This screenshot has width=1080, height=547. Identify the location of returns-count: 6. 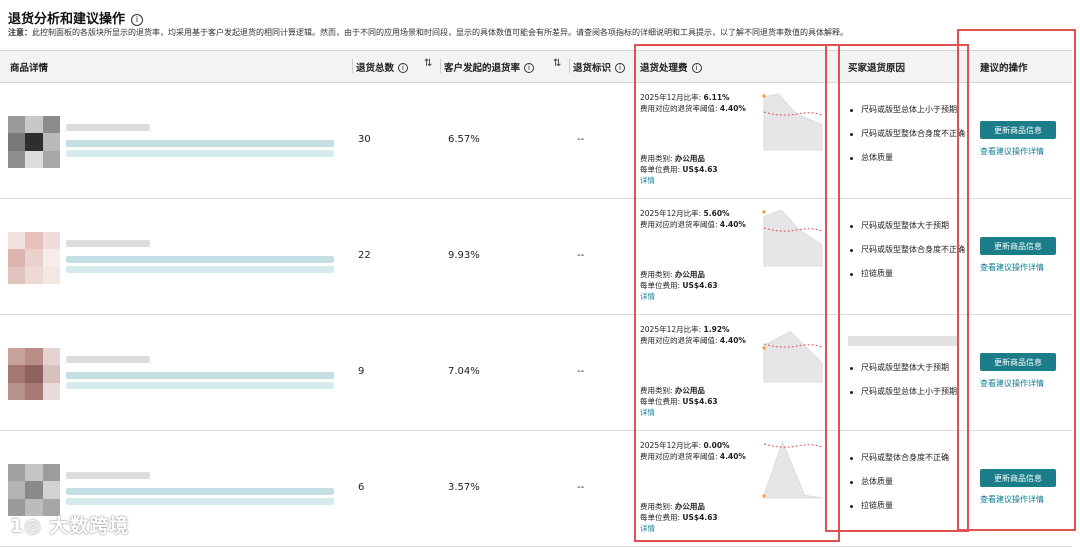
(361, 487).